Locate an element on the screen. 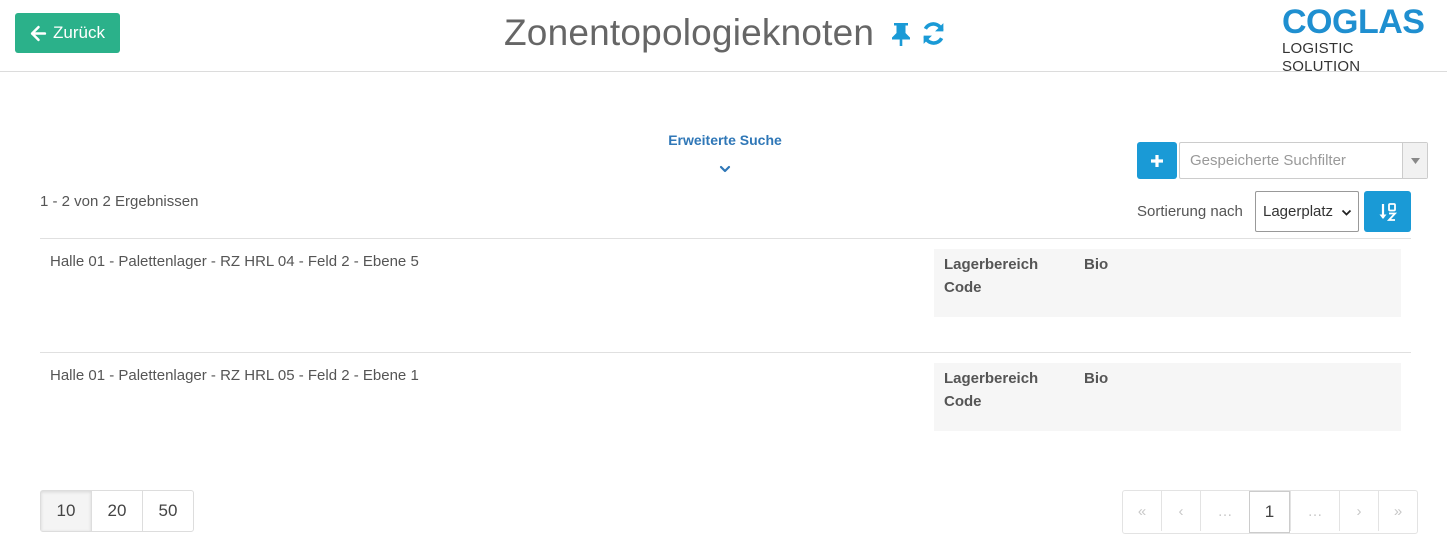  logo-main-text: COGLAS is located at coordinates (1353, 22).